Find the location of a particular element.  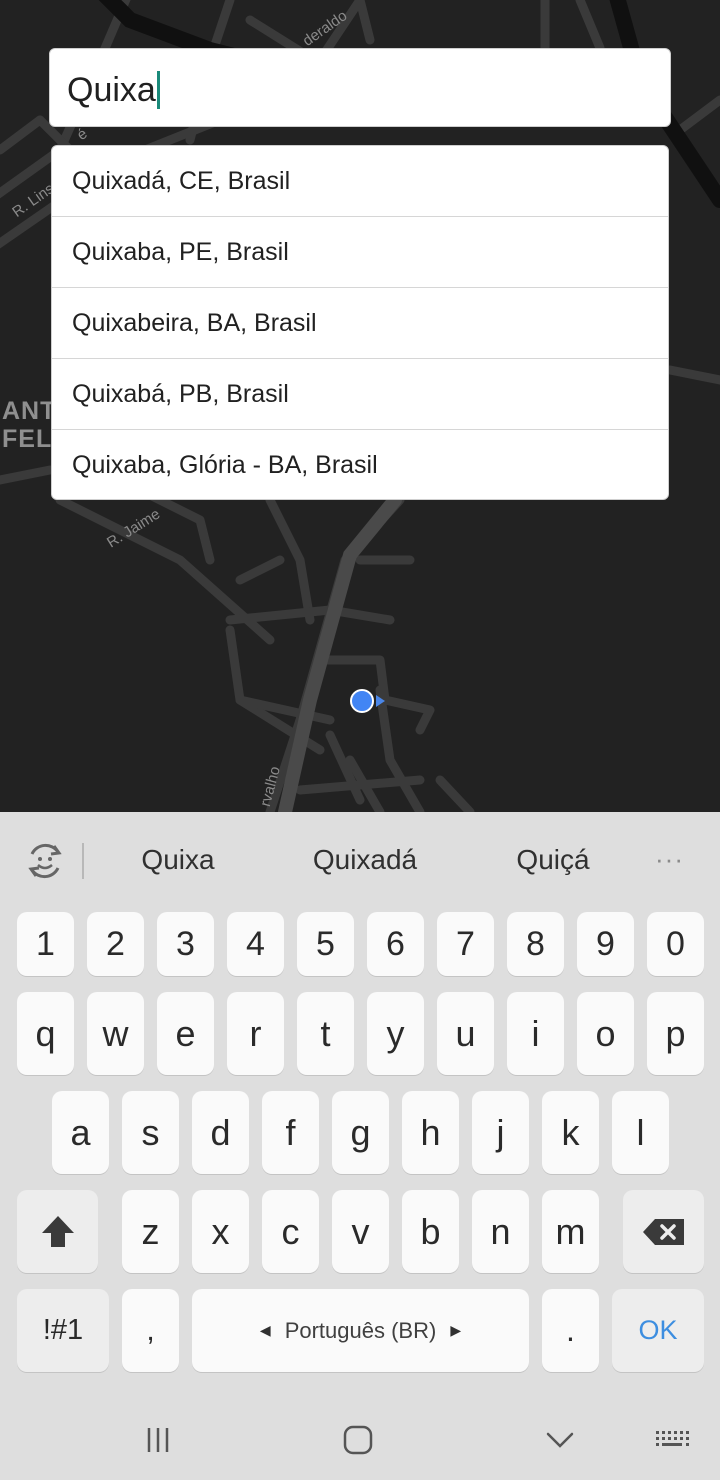

key-d: d is located at coordinates (220, 1132).